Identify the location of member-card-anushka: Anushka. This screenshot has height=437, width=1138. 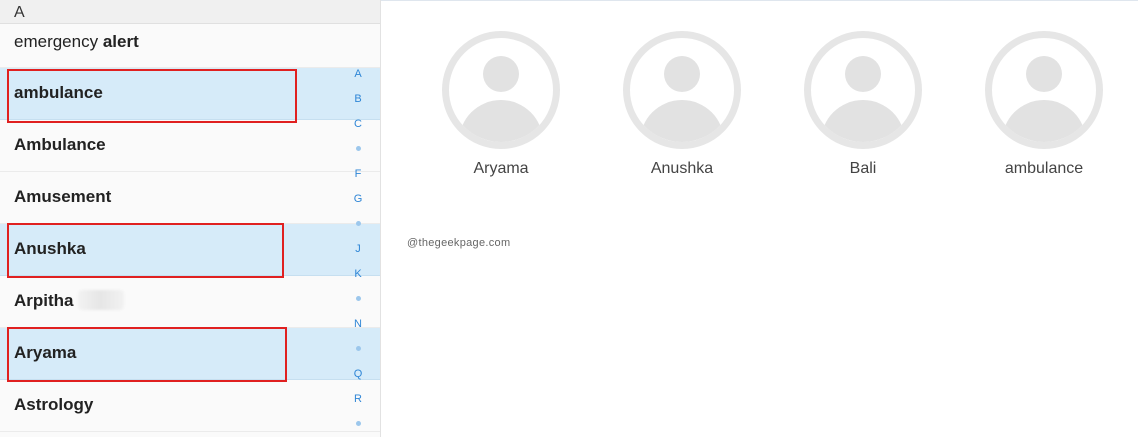
(682, 104).